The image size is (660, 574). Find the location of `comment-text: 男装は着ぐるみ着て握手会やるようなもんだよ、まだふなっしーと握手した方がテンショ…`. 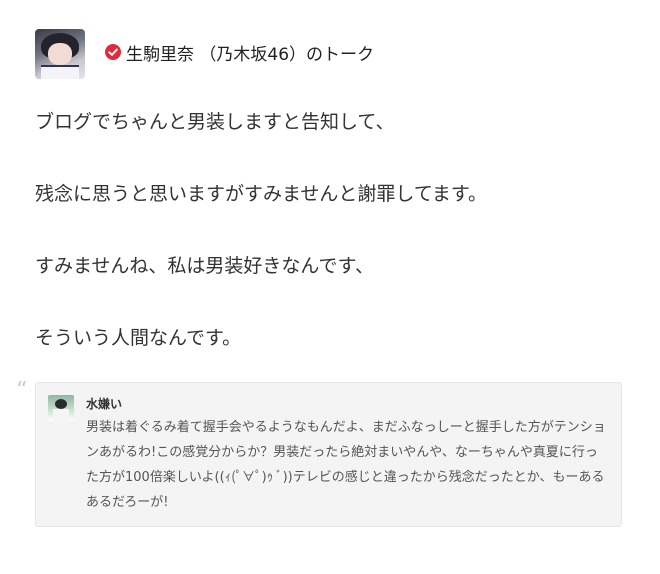

comment-text: 男装は着ぐるみ着て握手会やるようなもんだよ、まだふなっしーと握手した方がテンショ… is located at coordinates (346, 465).